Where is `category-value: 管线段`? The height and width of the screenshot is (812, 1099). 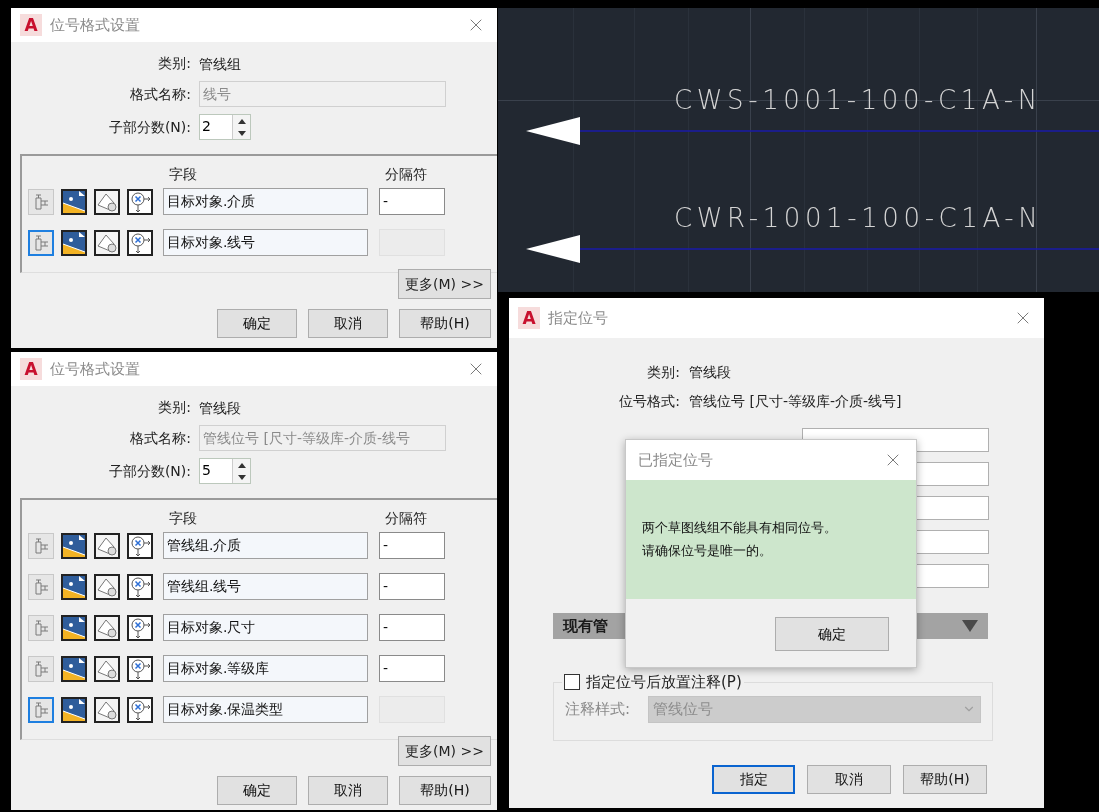 category-value: 管线段 is located at coordinates (220, 408).